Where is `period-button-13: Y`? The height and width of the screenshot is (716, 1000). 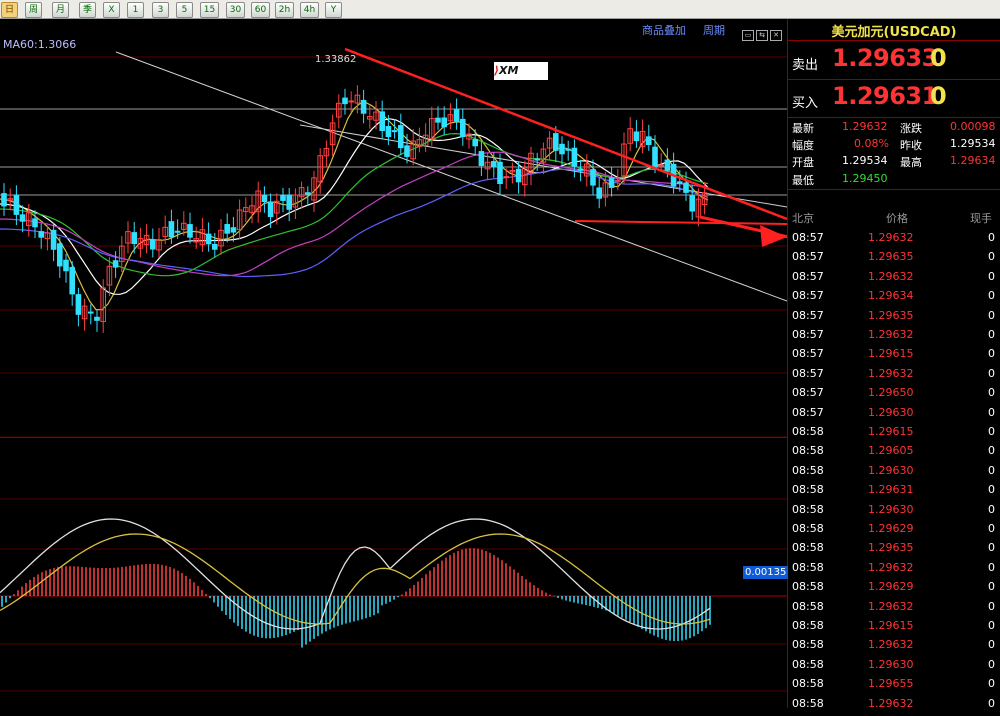 period-button-13: Y is located at coordinates (333, 10).